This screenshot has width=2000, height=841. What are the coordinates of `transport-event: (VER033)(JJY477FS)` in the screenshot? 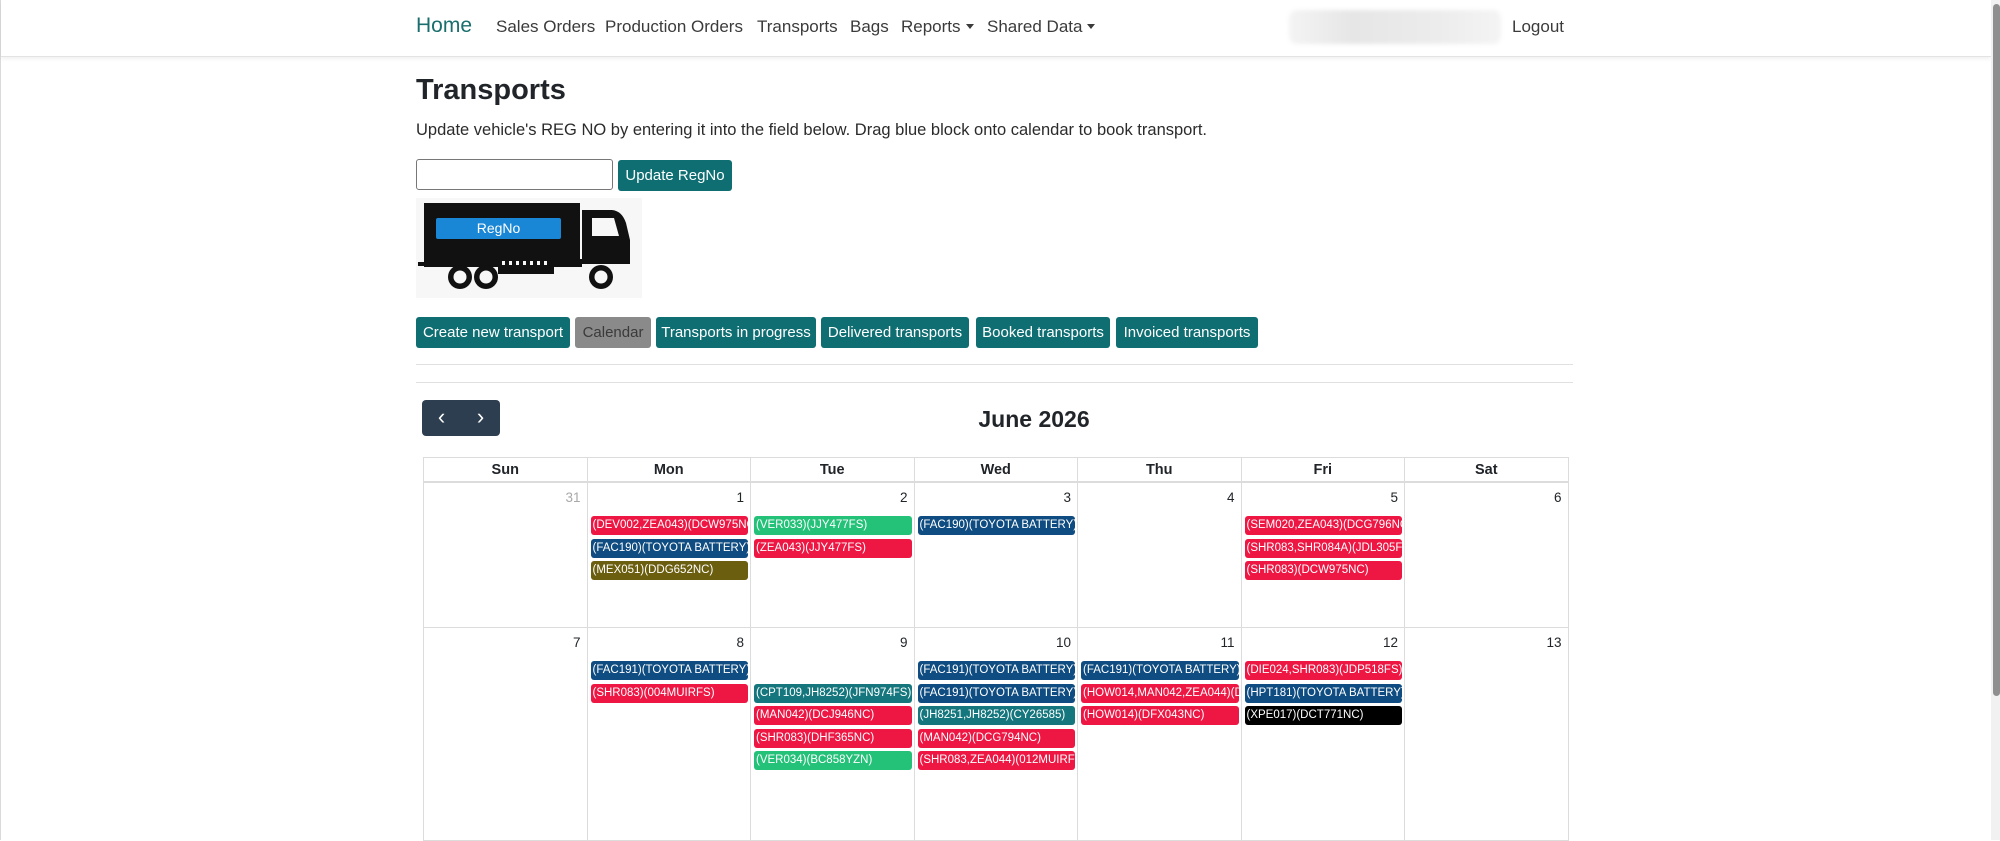 It's located at (833, 525).